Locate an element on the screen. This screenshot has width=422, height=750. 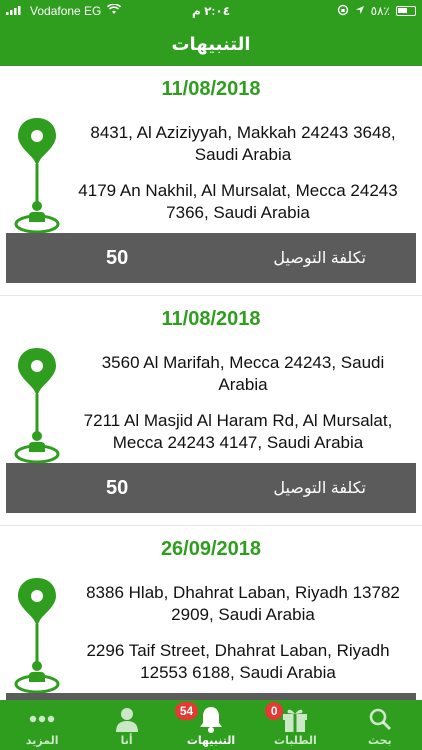
wifi-icon is located at coordinates (114, 10).